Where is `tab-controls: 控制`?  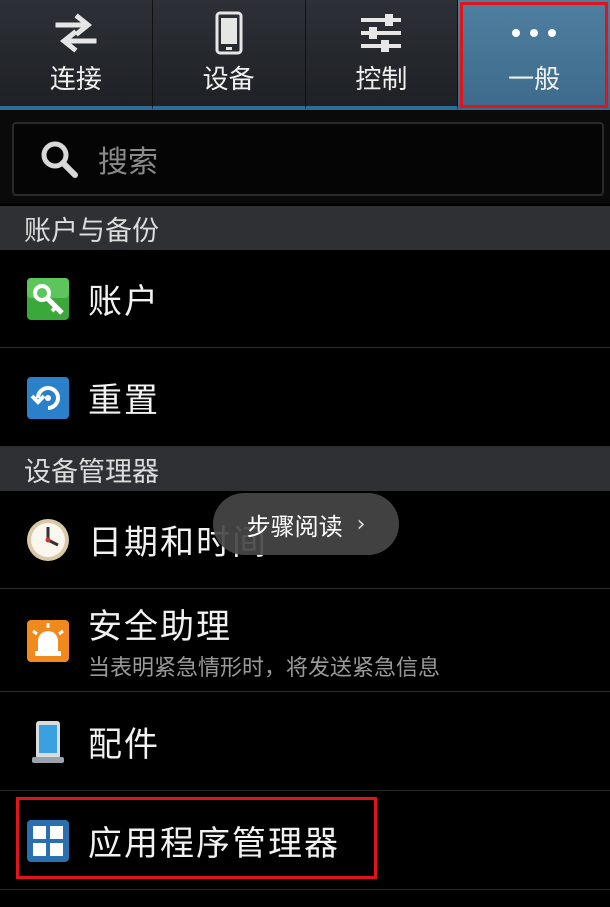 tab-controls: 控制 is located at coordinates (382, 55).